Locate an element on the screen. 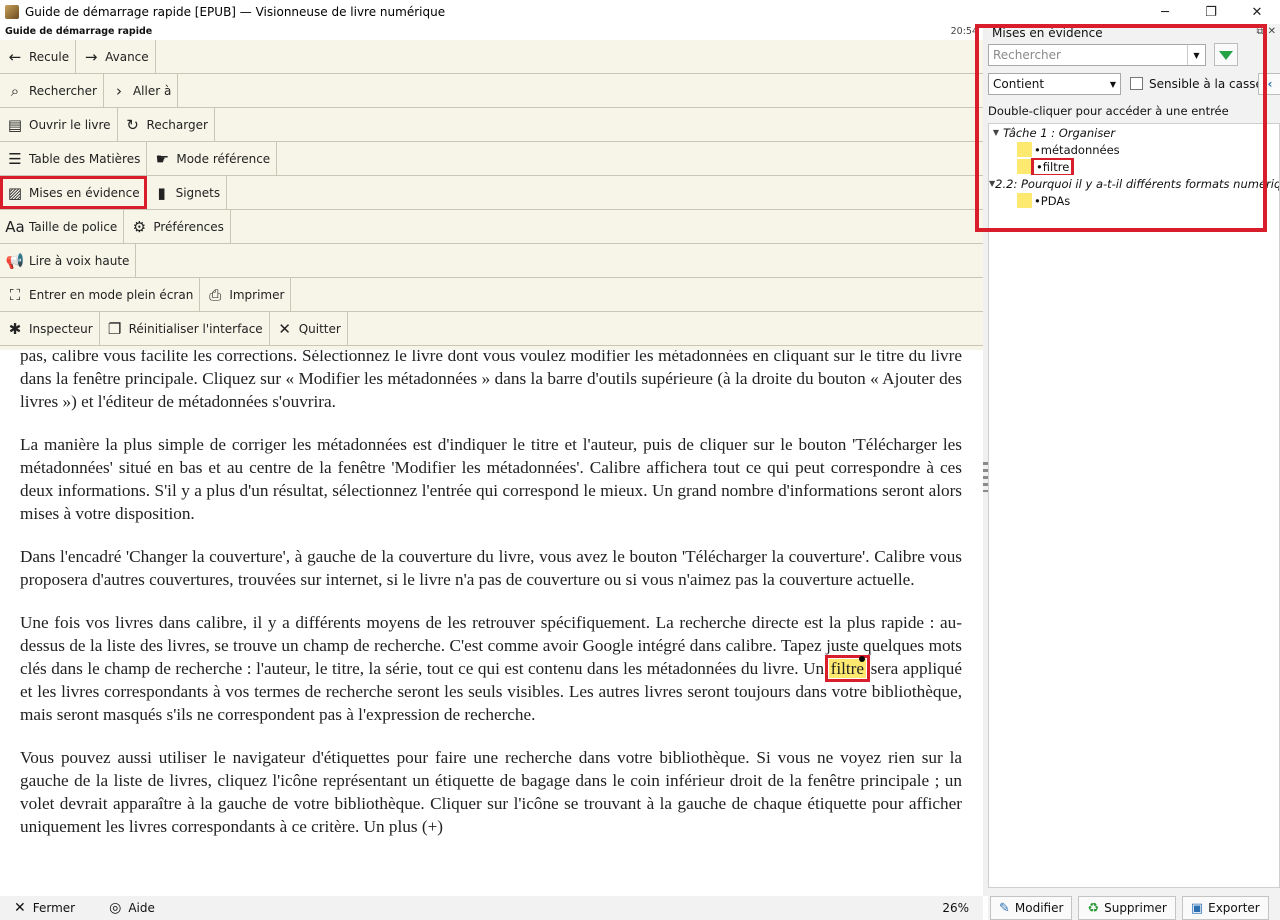 This screenshot has width=1280, height=920. menu-item-label: Quitter is located at coordinates (319, 328).